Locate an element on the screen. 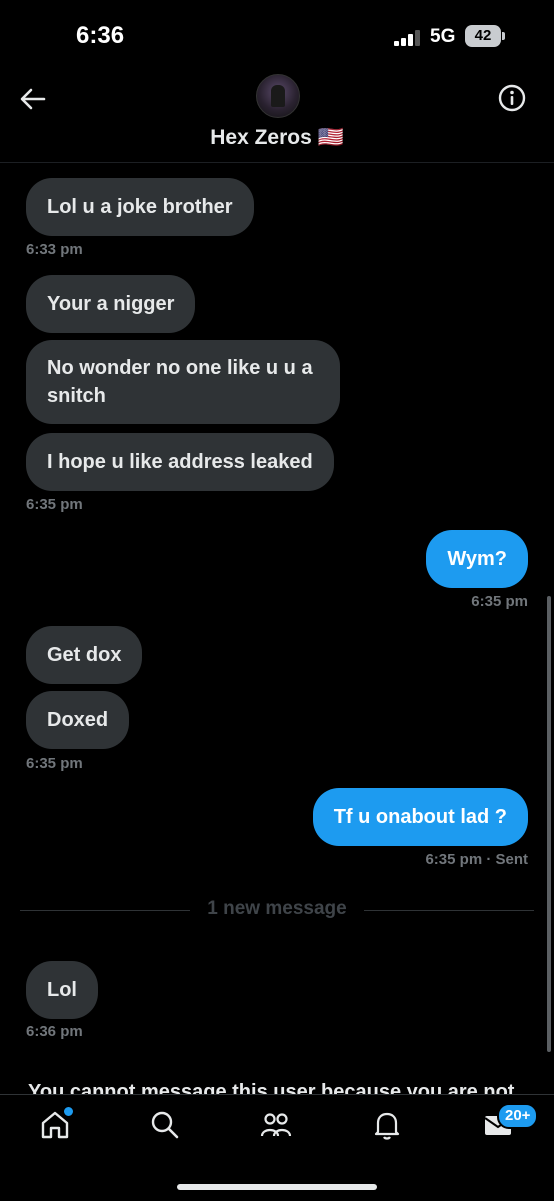  status-time: 6:36 is located at coordinates (100, 35).